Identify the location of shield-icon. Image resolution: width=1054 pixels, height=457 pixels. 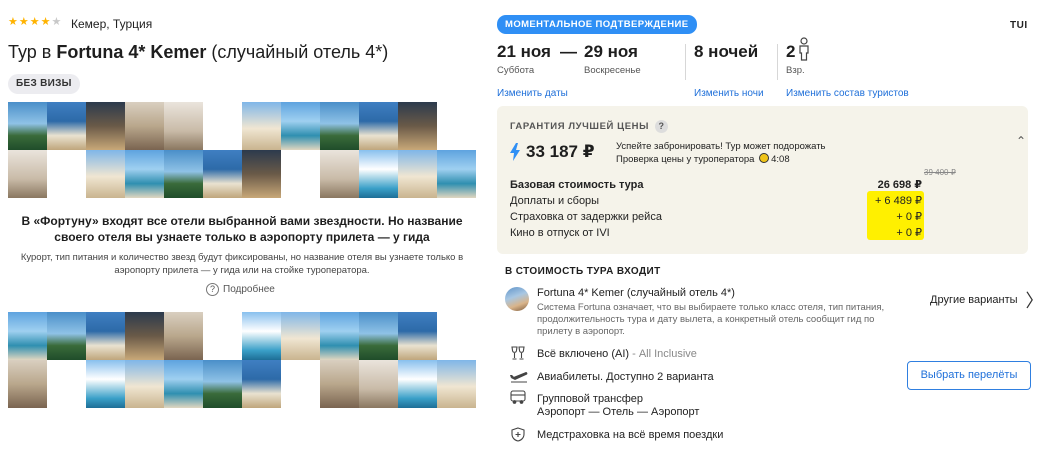
(518, 434).